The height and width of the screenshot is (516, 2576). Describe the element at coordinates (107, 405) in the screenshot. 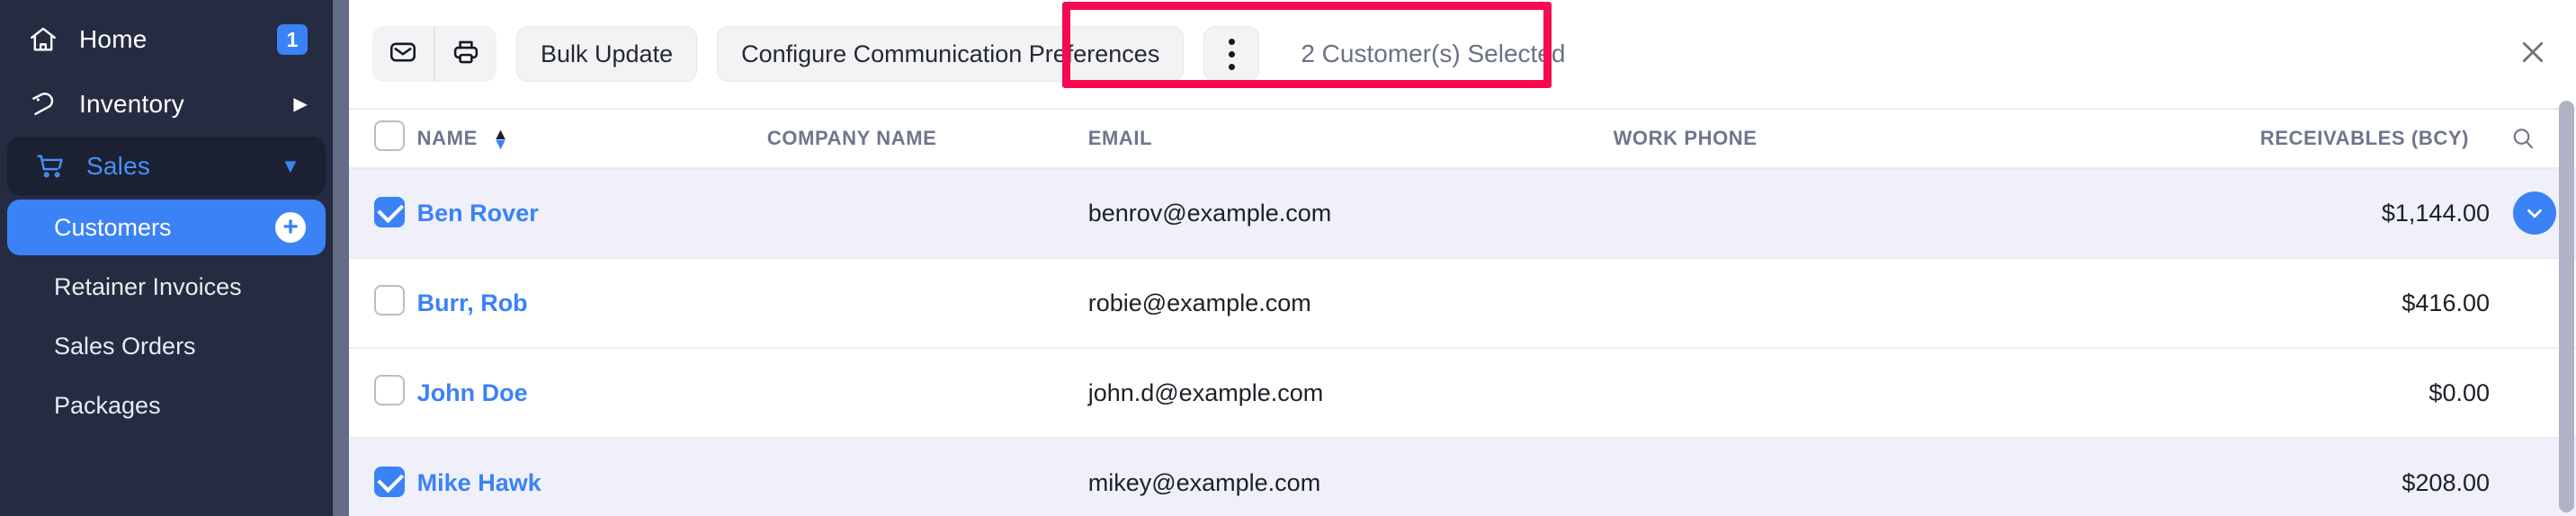

I see `sidebar-item-packages-label: Packages` at that location.